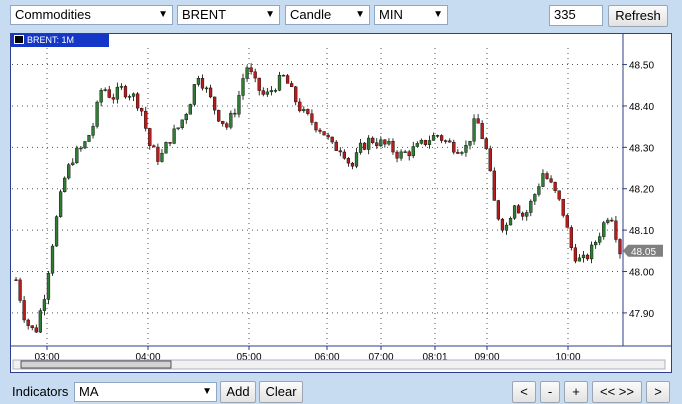 This screenshot has height=404, width=682. Describe the element at coordinates (641, 107) in the screenshot. I see `y-tick-label: 48.40` at that location.